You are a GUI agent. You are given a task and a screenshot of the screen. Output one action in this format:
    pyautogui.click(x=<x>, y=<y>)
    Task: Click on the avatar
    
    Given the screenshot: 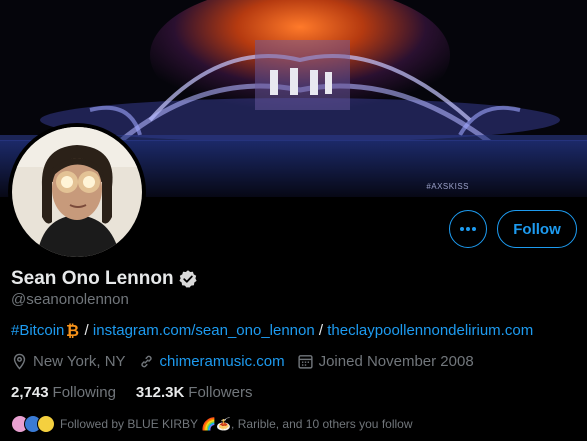 What is the action you would take?
    pyautogui.click(x=46, y=424)
    